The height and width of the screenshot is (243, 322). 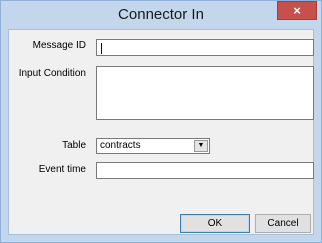 I want to click on close-button: ×, so click(x=297, y=10).